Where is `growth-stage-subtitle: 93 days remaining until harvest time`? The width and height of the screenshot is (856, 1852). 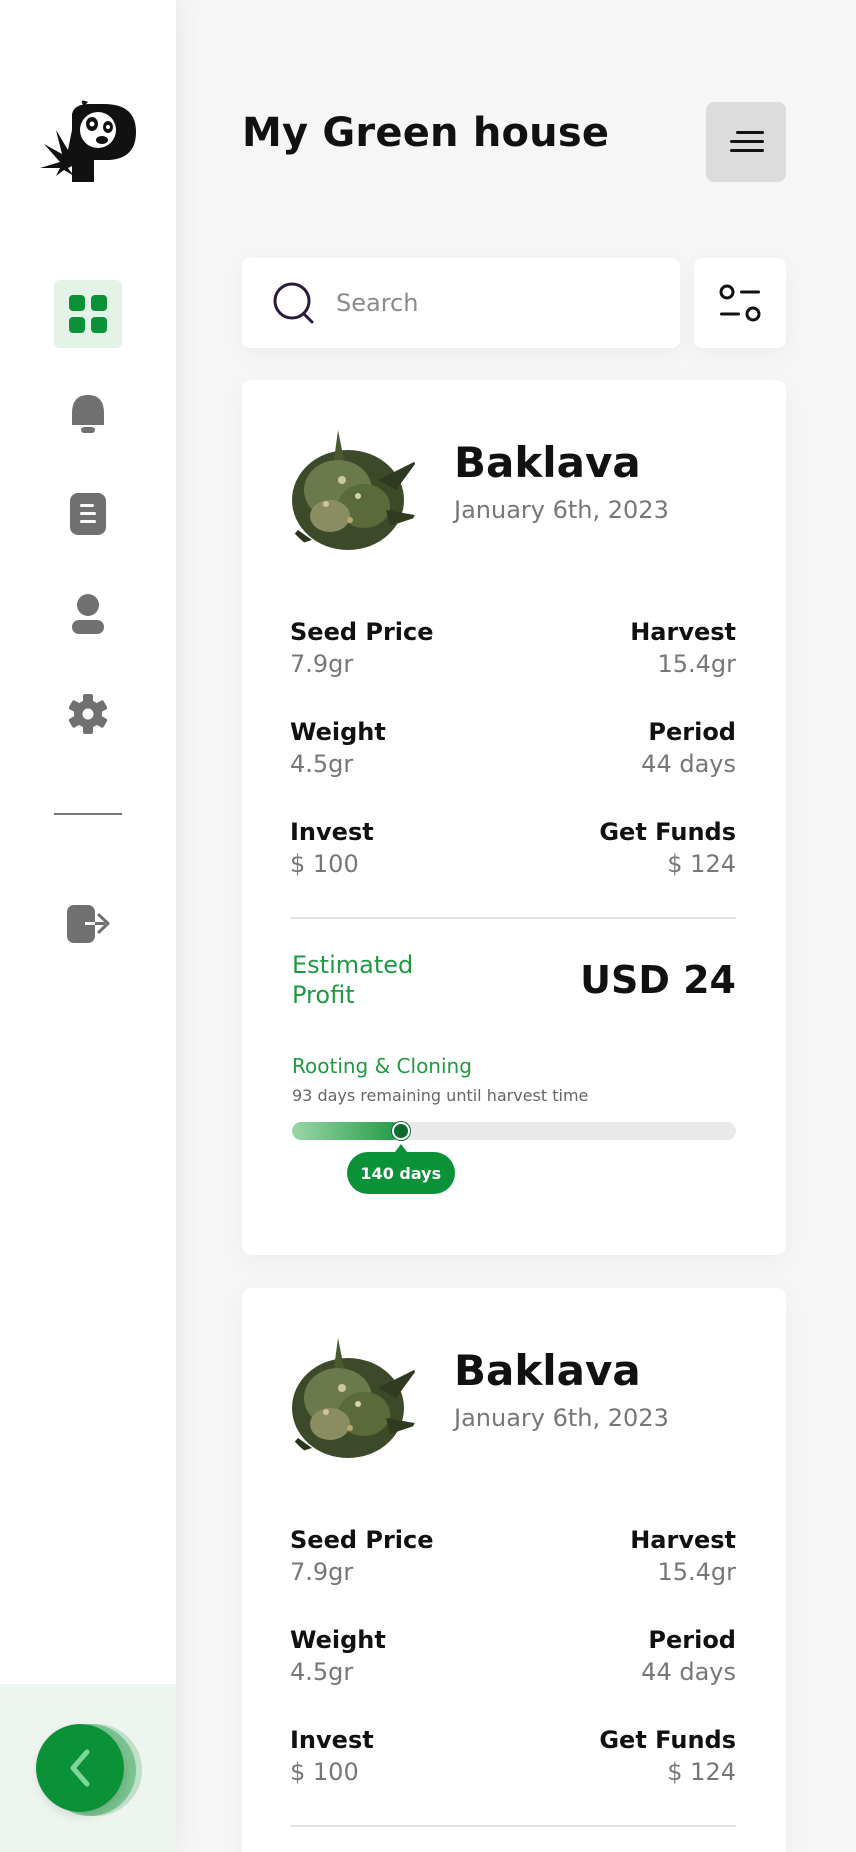 growth-stage-subtitle: 93 days remaining until harvest time is located at coordinates (440, 1095).